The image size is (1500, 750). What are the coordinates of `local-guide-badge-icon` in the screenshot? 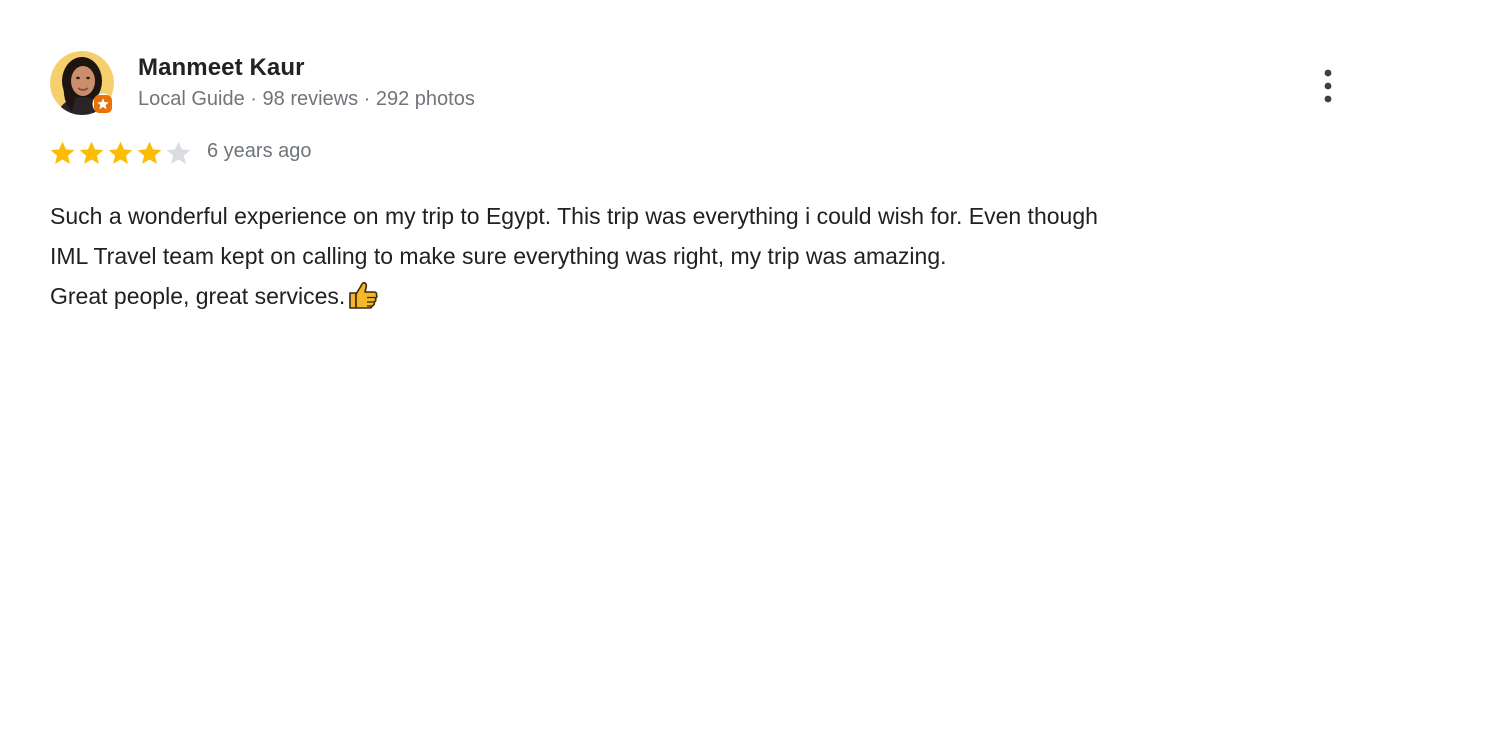 It's located at (103, 104).